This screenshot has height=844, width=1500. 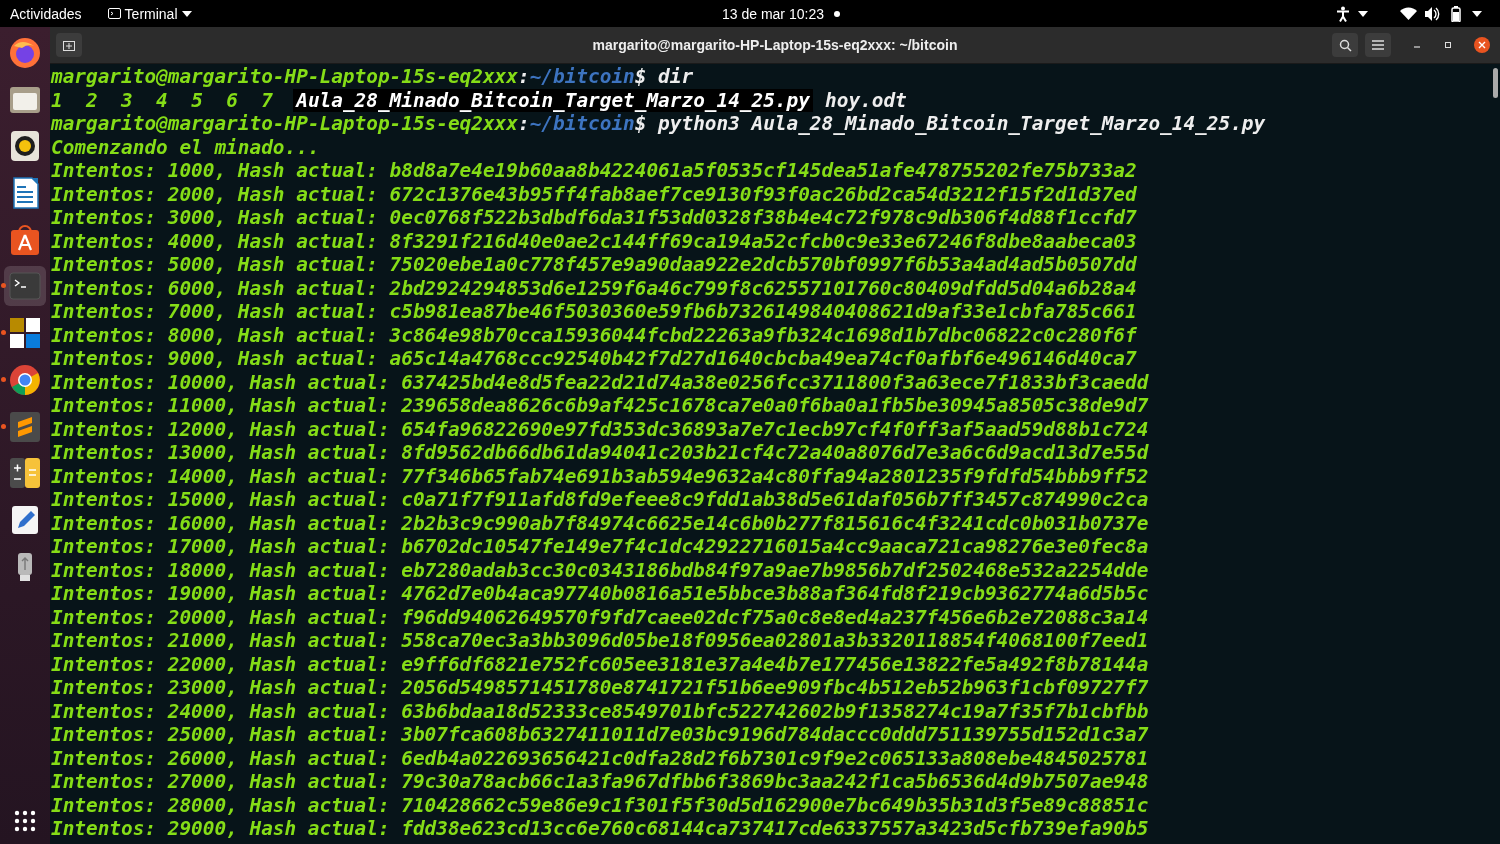 What do you see at coordinates (600, 523) in the screenshot?
I see `output-line: Intentos: 16000, Hash actual: 2b2b3c9c990ab7f84974c6625e14c6b0b277f815616c4f3241cdc0b031b0737e` at bounding box center [600, 523].